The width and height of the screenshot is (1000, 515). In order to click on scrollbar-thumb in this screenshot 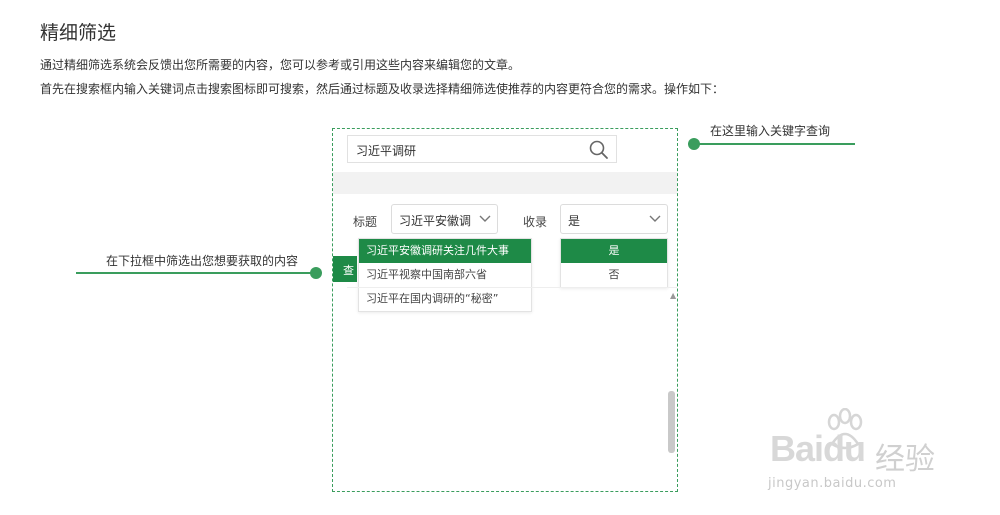, I will do `click(671, 422)`.